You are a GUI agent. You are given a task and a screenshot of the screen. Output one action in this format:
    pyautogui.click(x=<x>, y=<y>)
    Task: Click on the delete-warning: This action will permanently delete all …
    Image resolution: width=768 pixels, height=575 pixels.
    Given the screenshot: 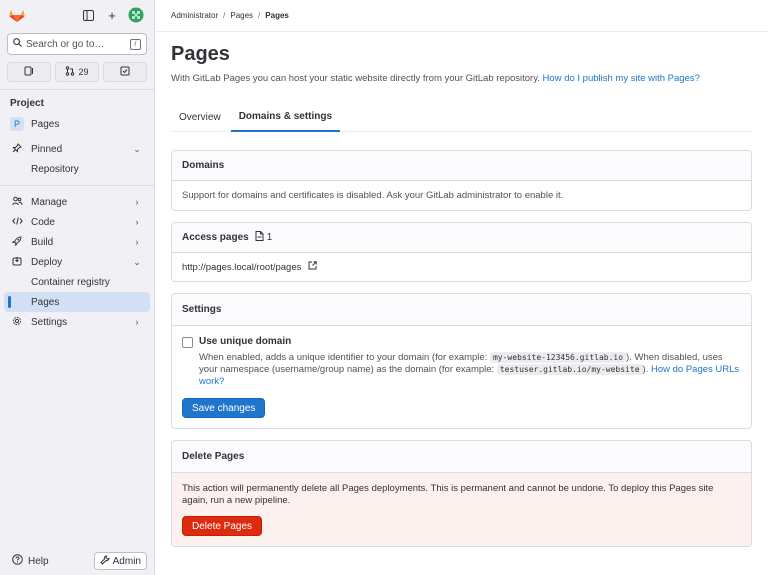 What is the action you would take?
    pyautogui.click(x=448, y=494)
    